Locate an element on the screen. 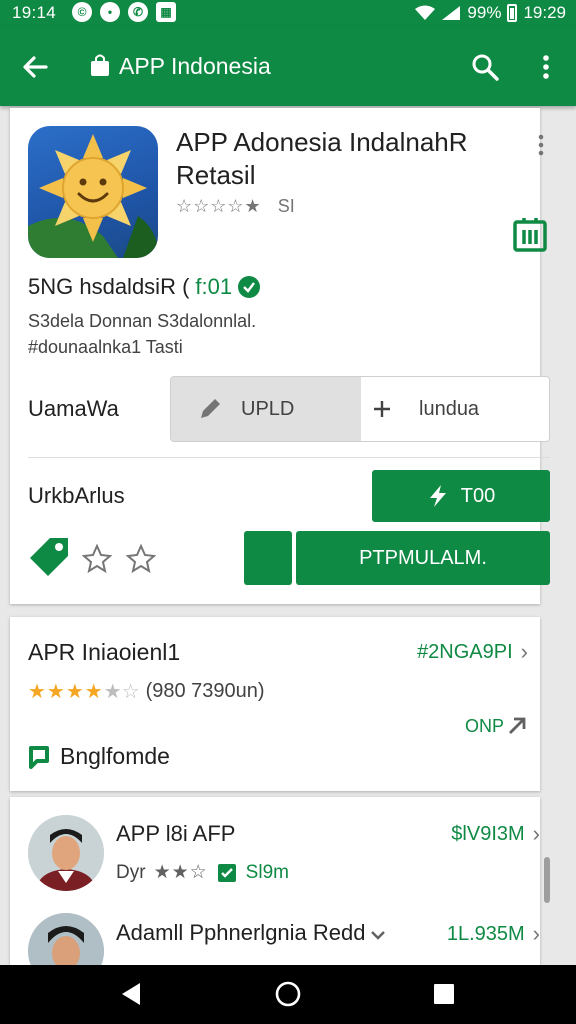 The width and height of the screenshot is (576, 1024). flash-button-label: T00 is located at coordinates (478, 495).